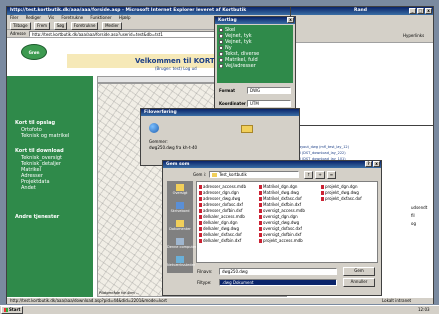 The width and height of the screenshot is (439, 314). What do you see at coordinates (269, 90) in the screenshot?
I see `format-select: DWG` at bounding box center [269, 90].